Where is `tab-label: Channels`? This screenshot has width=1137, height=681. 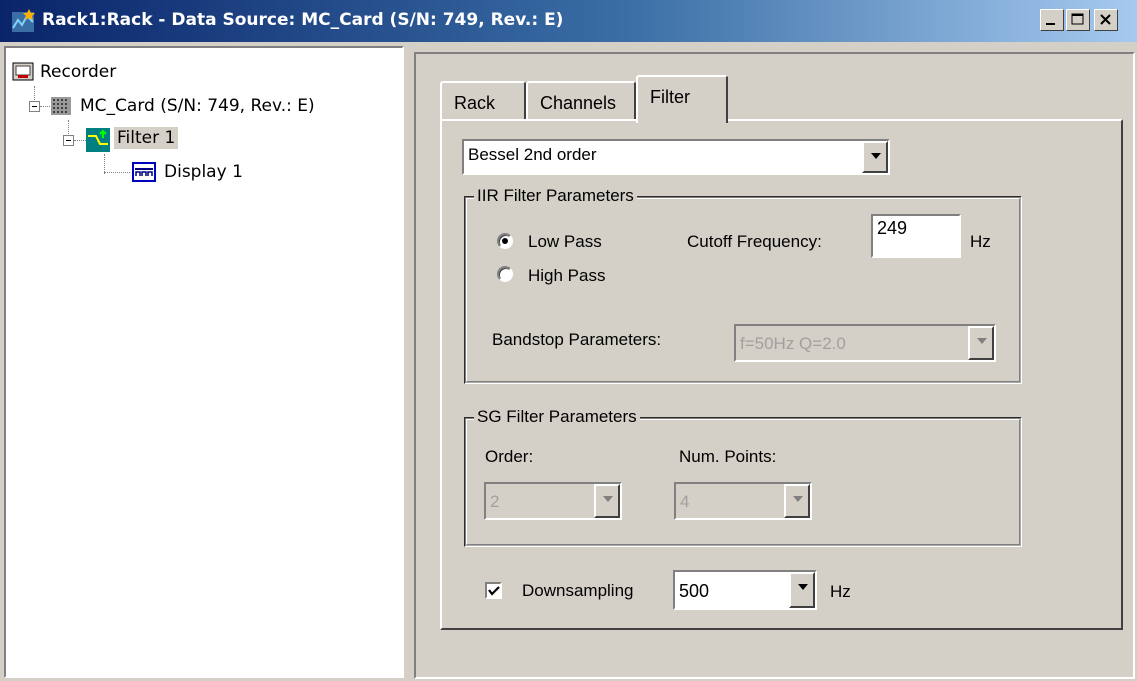 tab-label: Channels is located at coordinates (578, 103).